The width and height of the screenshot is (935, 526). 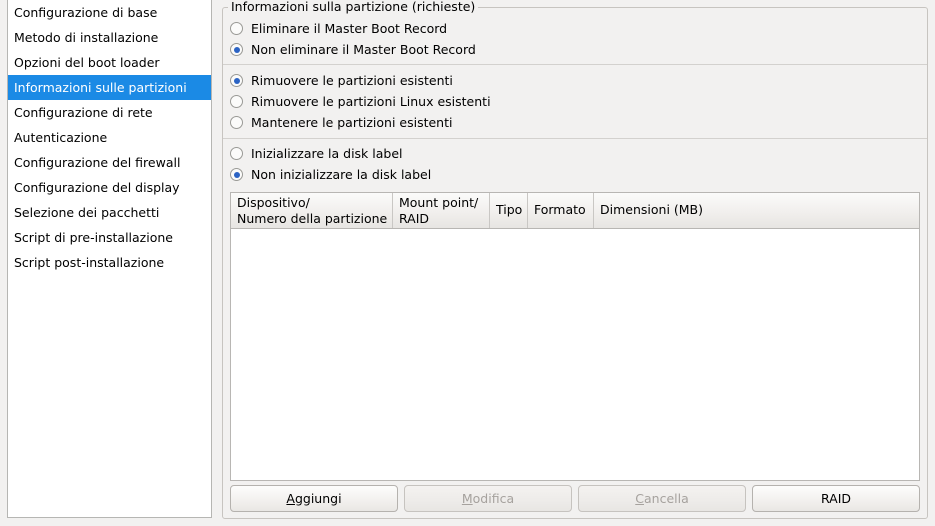 I want to click on sidebar-item-7: Configurazione del display, so click(x=109, y=187).